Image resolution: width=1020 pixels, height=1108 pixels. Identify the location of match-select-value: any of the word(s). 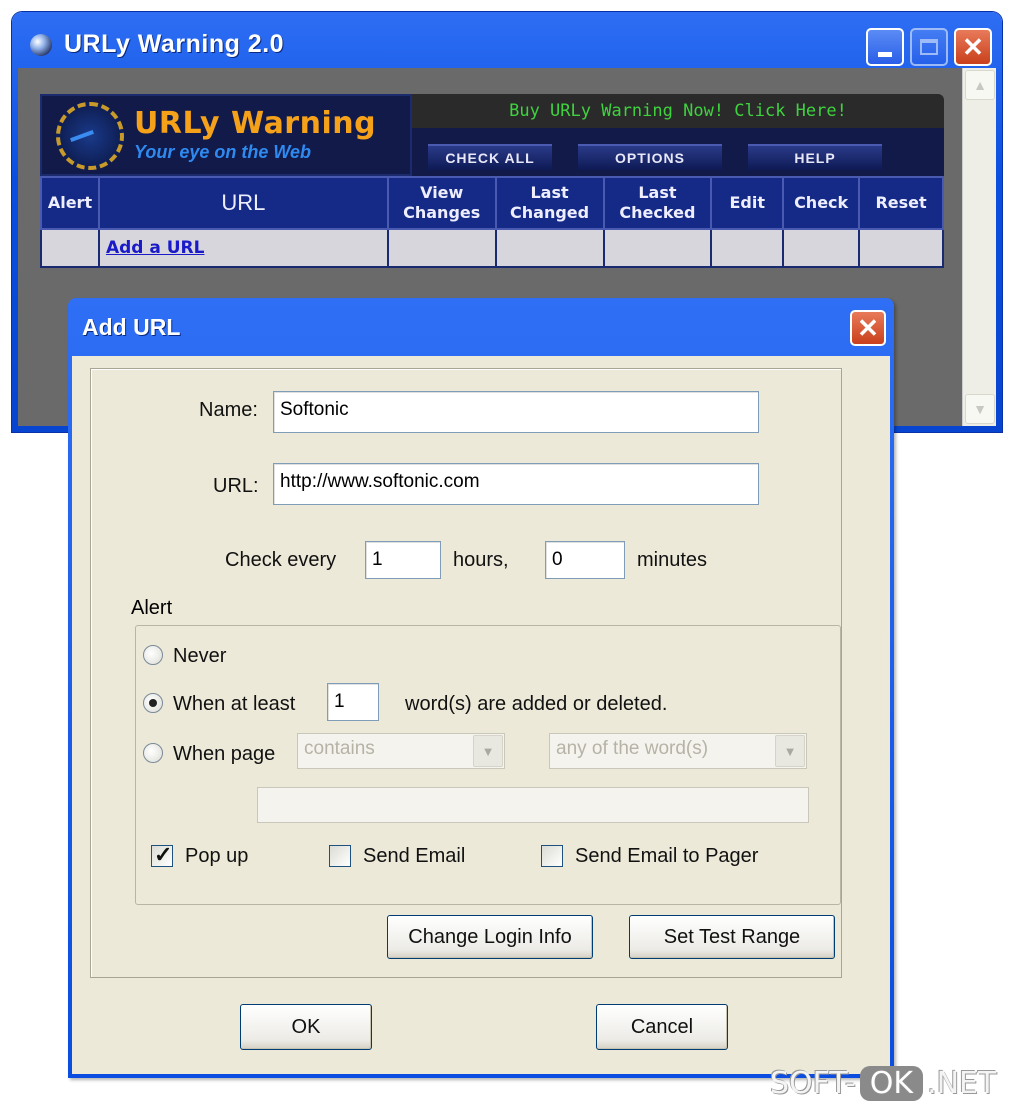
(632, 748).